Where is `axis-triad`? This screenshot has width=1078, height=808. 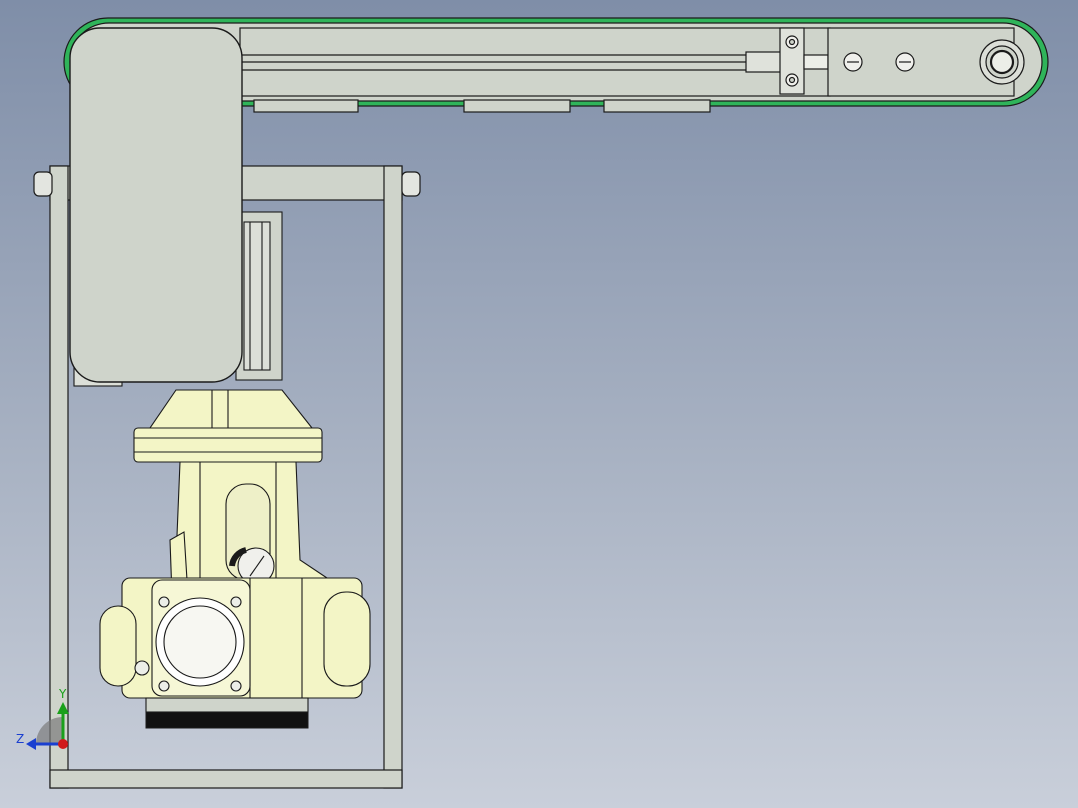 axis-triad is located at coordinates (47, 726).